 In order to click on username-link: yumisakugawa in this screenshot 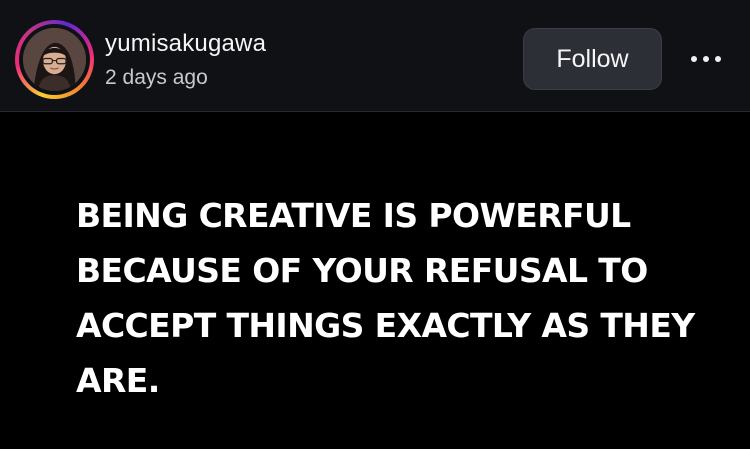, I will do `click(185, 44)`.